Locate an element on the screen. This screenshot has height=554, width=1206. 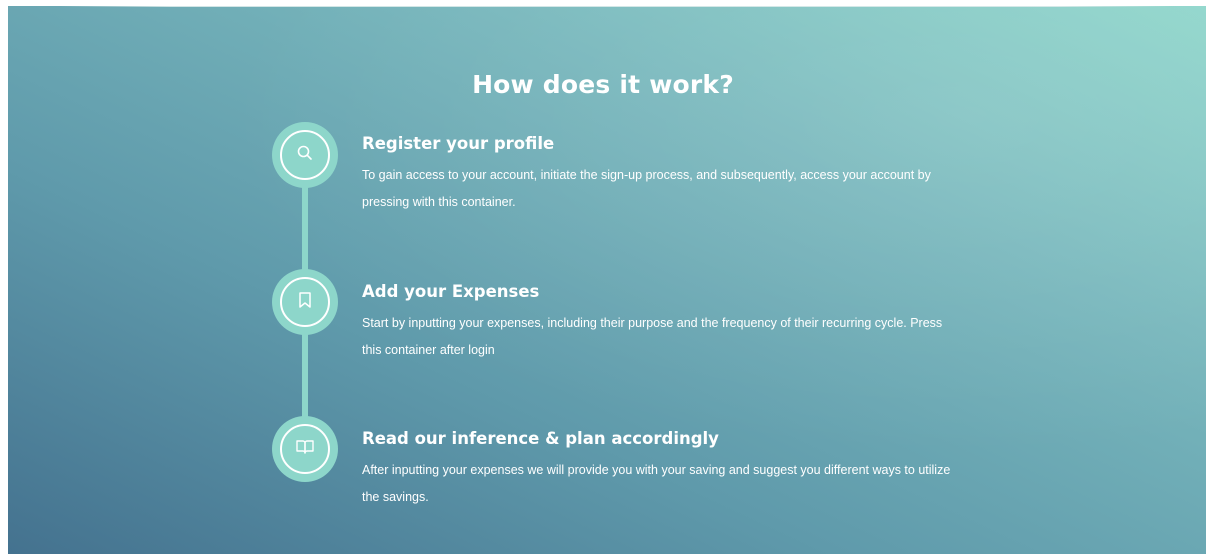
step-3-icon-badge is located at coordinates (305, 449).